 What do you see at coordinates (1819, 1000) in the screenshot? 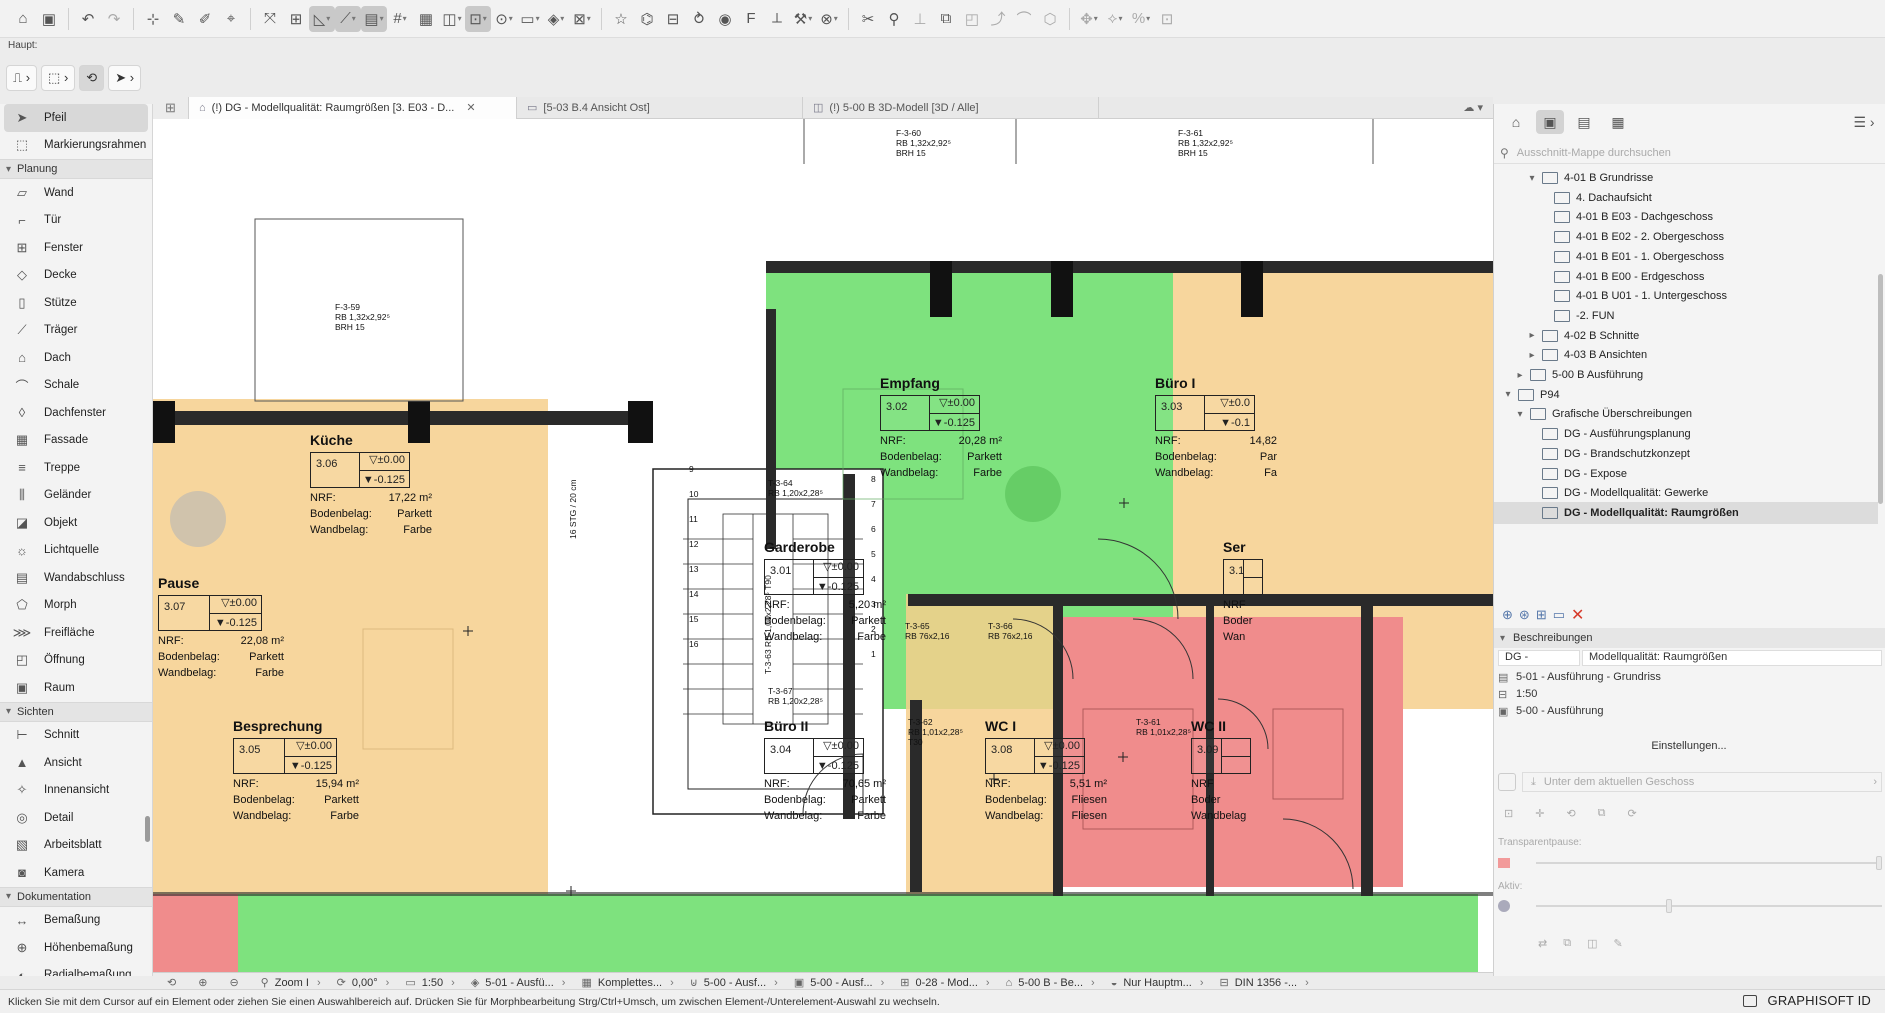
I see `graphisoft-id-link: GRAPHISOFT ID` at bounding box center [1819, 1000].